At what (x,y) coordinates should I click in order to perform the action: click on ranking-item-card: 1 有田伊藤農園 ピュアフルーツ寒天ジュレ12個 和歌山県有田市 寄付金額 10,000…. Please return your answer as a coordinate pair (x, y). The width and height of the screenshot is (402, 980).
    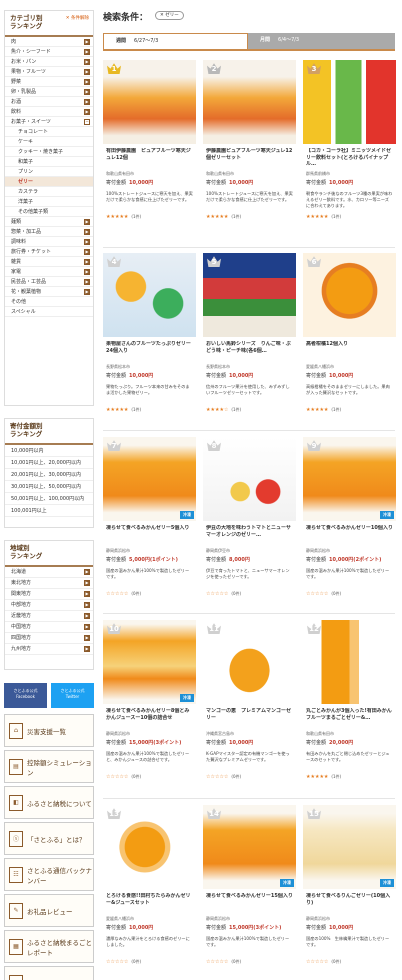
    Looking at the image, I should click on (149, 140).